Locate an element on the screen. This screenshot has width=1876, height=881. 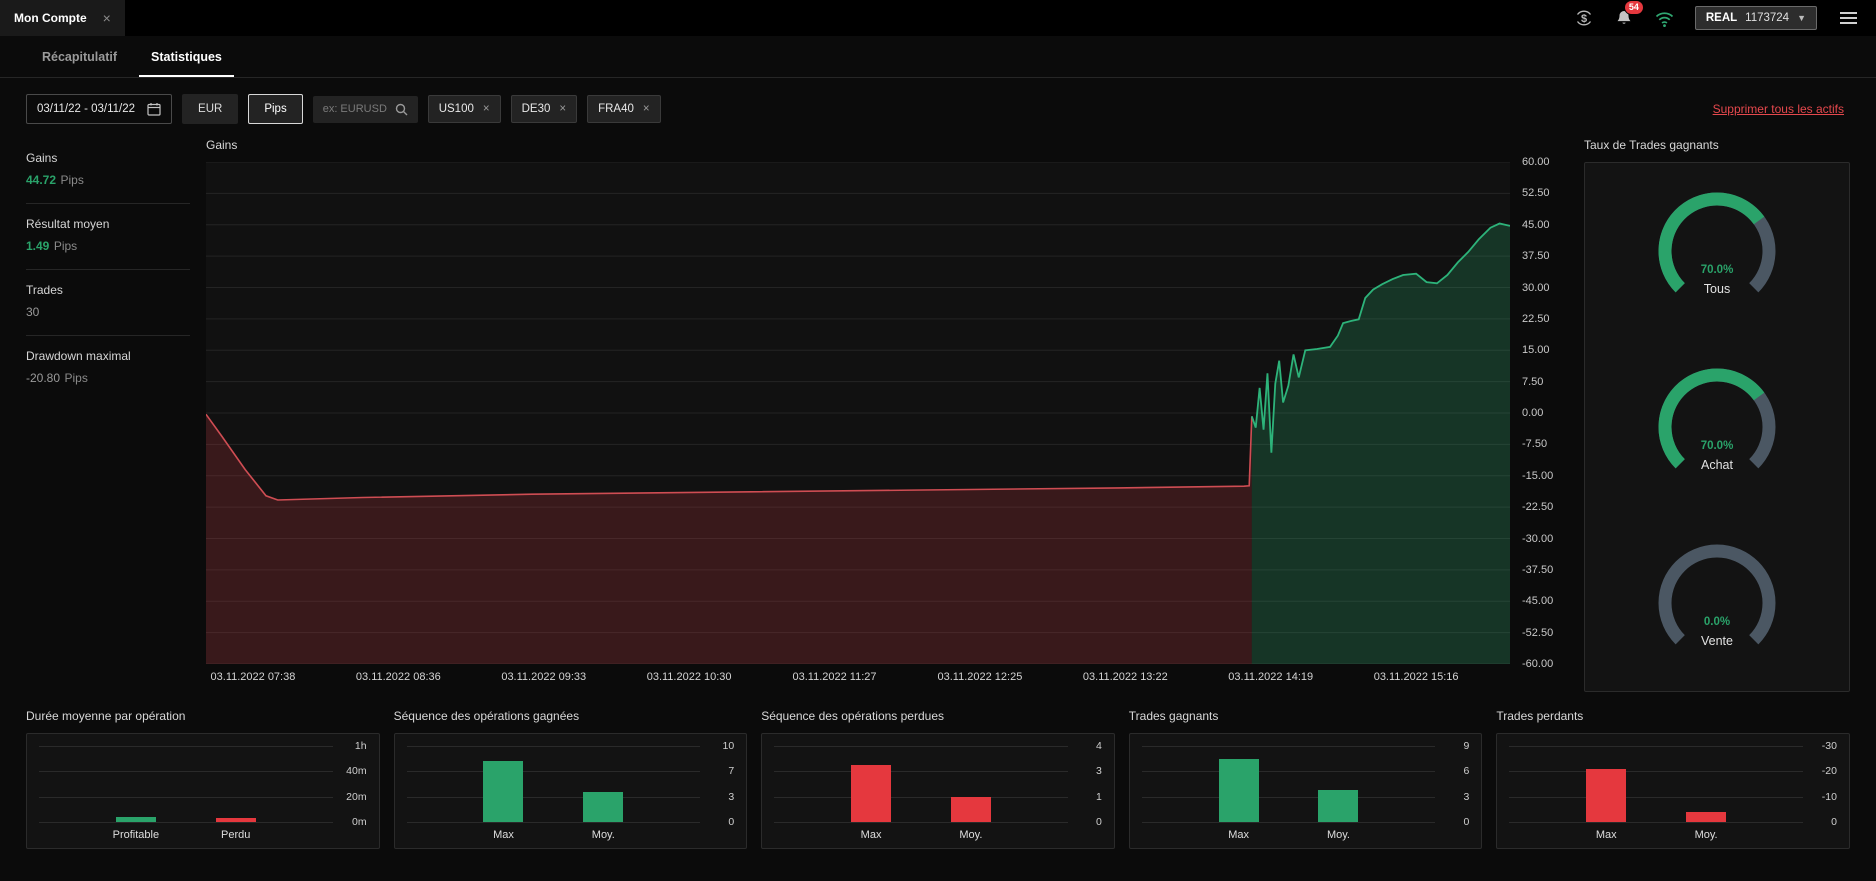
win-streak-chart-title: Séquence des opérations gagnées is located at coordinates (486, 716).